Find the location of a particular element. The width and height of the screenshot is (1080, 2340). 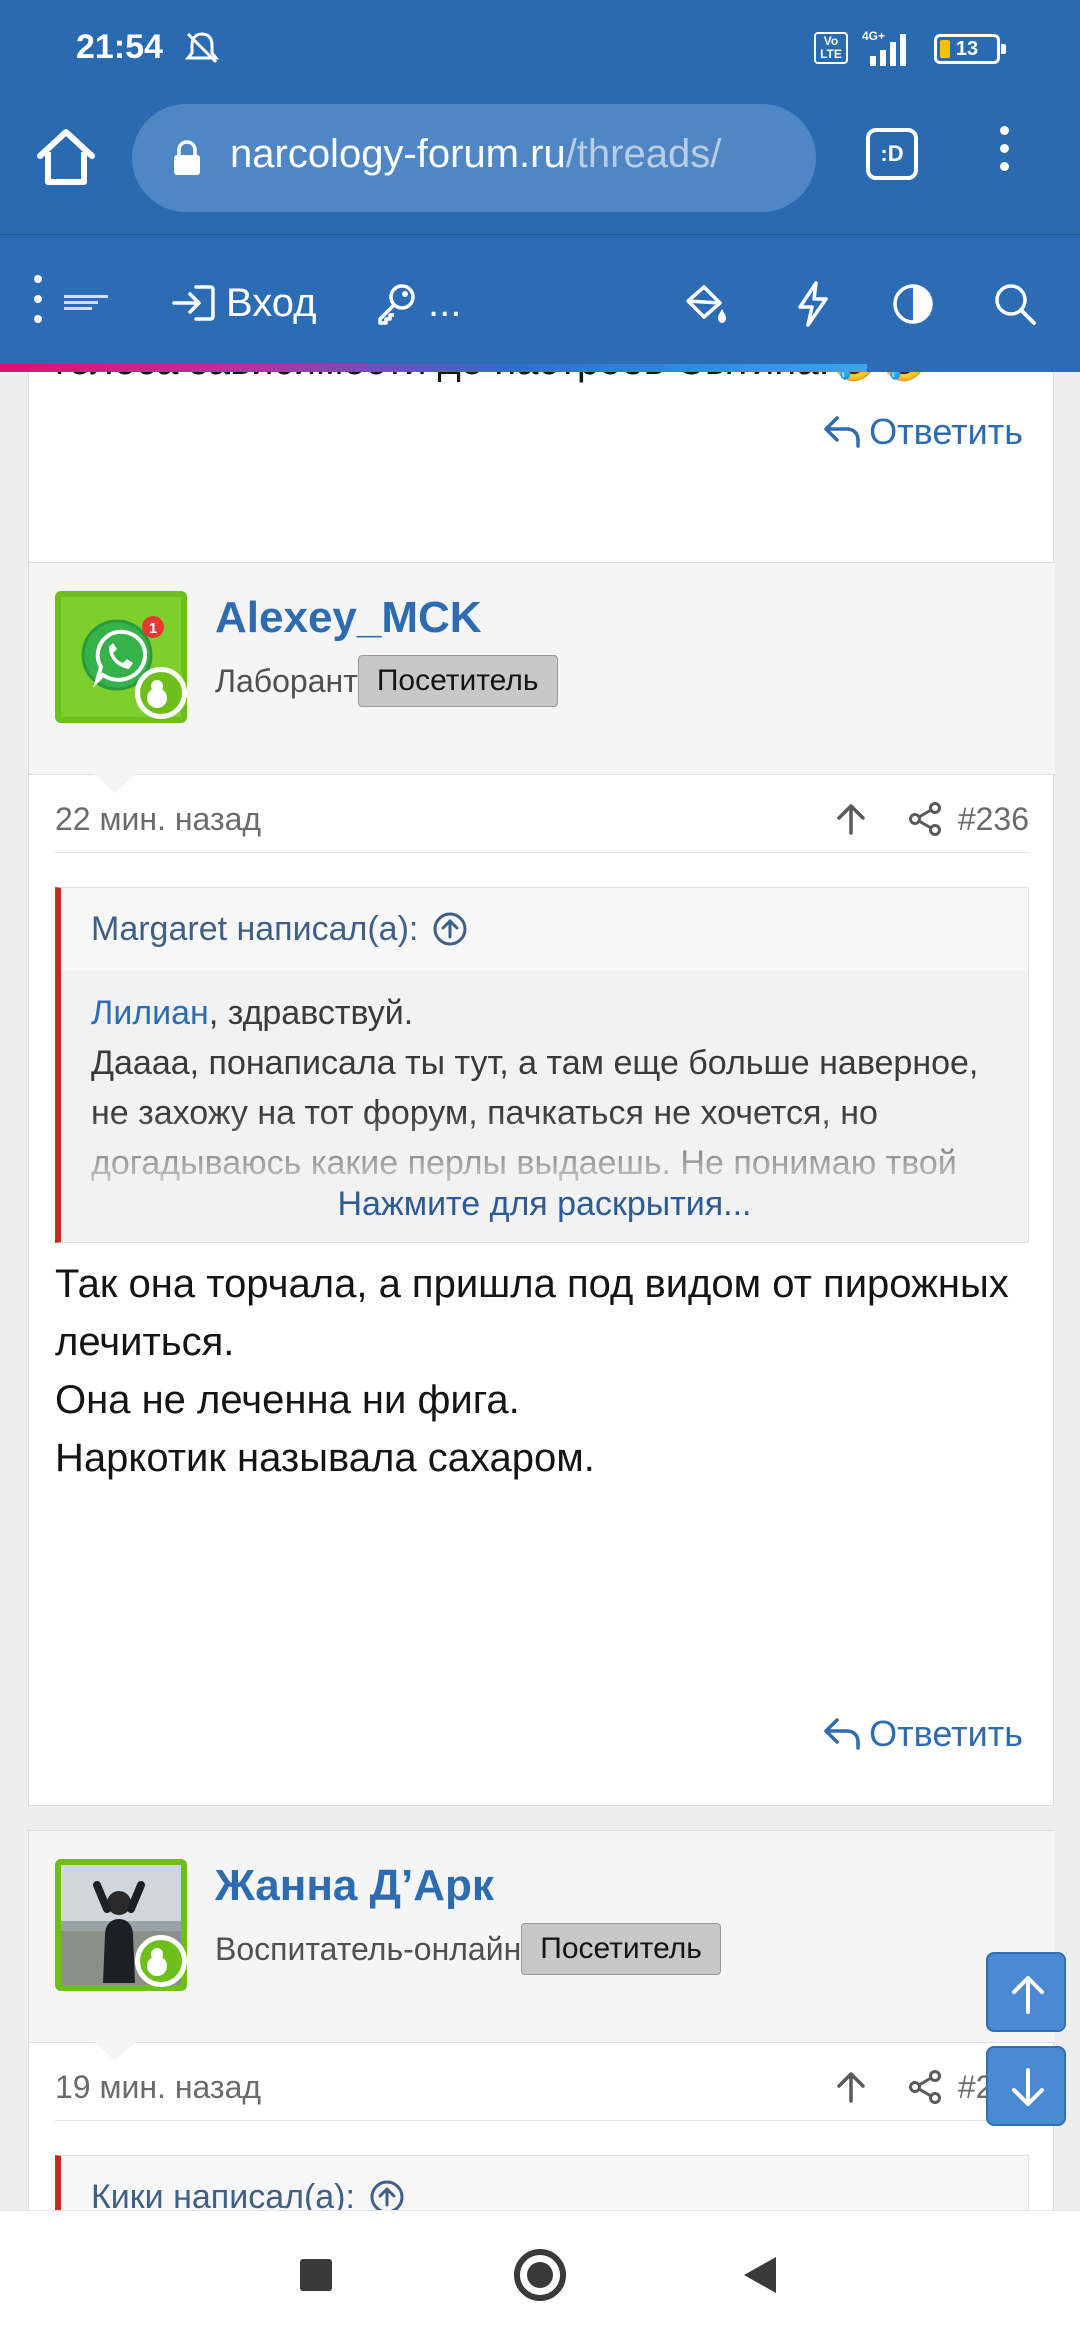

browser-toolbar: narcology-forum.ru/threads/ :D is located at coordinates (540, 165).